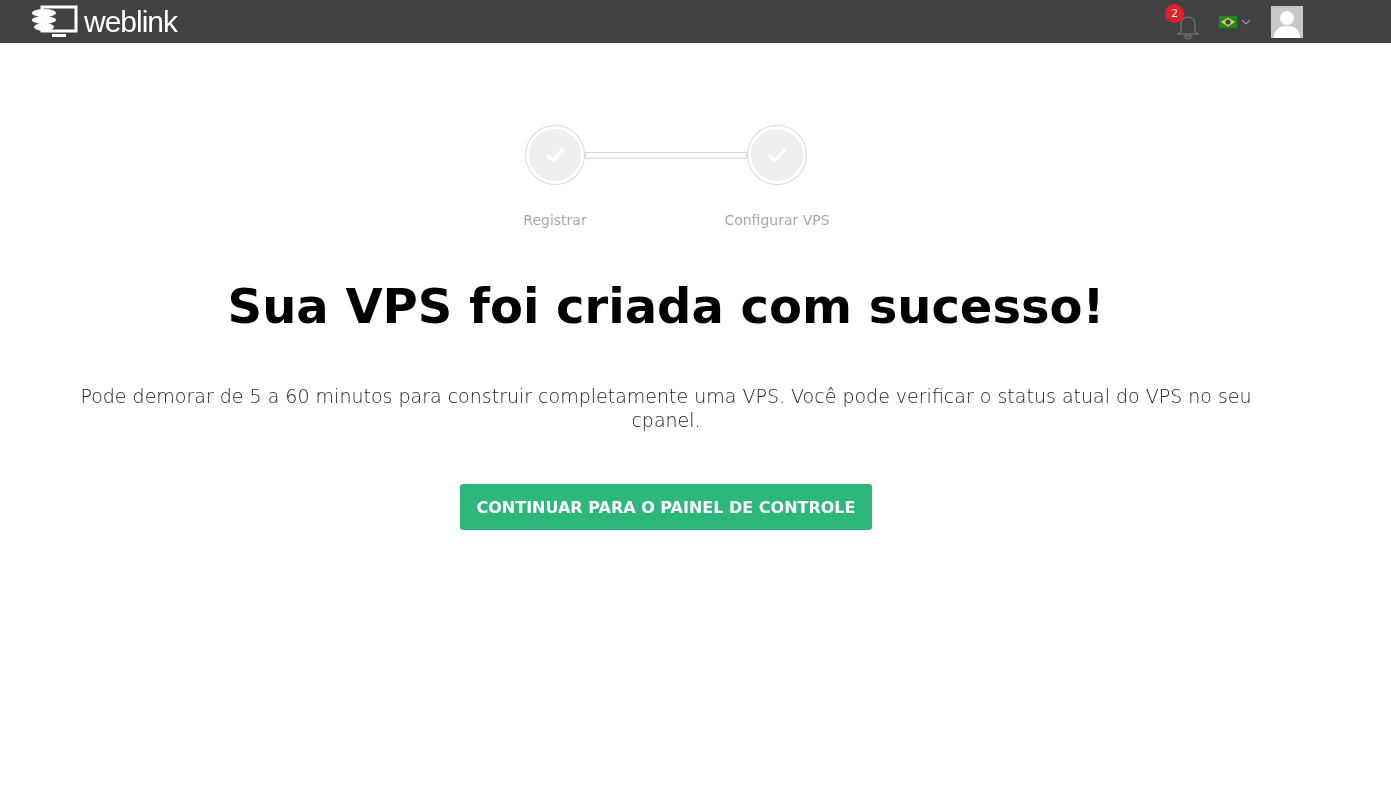 This screenshot has height=810, width=1391. I want to click on continue-button: CONTINUAR PARA O PAINEL DE CONTROLE, so click(666, 507).